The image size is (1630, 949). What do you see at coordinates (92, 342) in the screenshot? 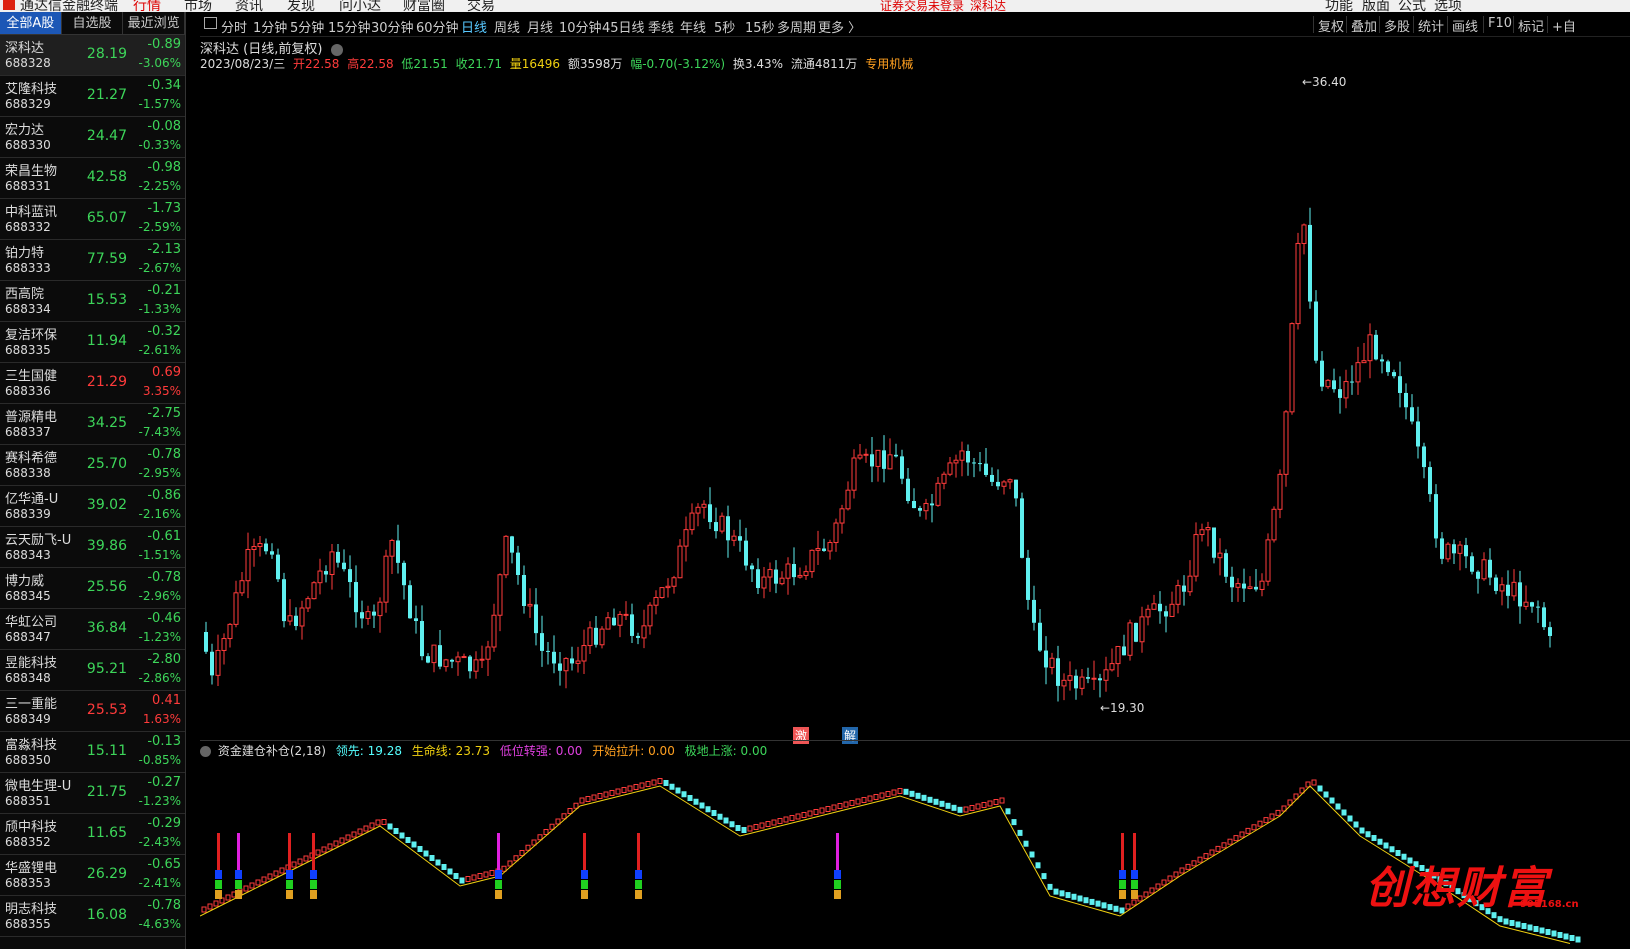
I see `stock-row: 复洁环保 688335 11.94 -0.32 -2.61%` at bounding box center [92, 342].